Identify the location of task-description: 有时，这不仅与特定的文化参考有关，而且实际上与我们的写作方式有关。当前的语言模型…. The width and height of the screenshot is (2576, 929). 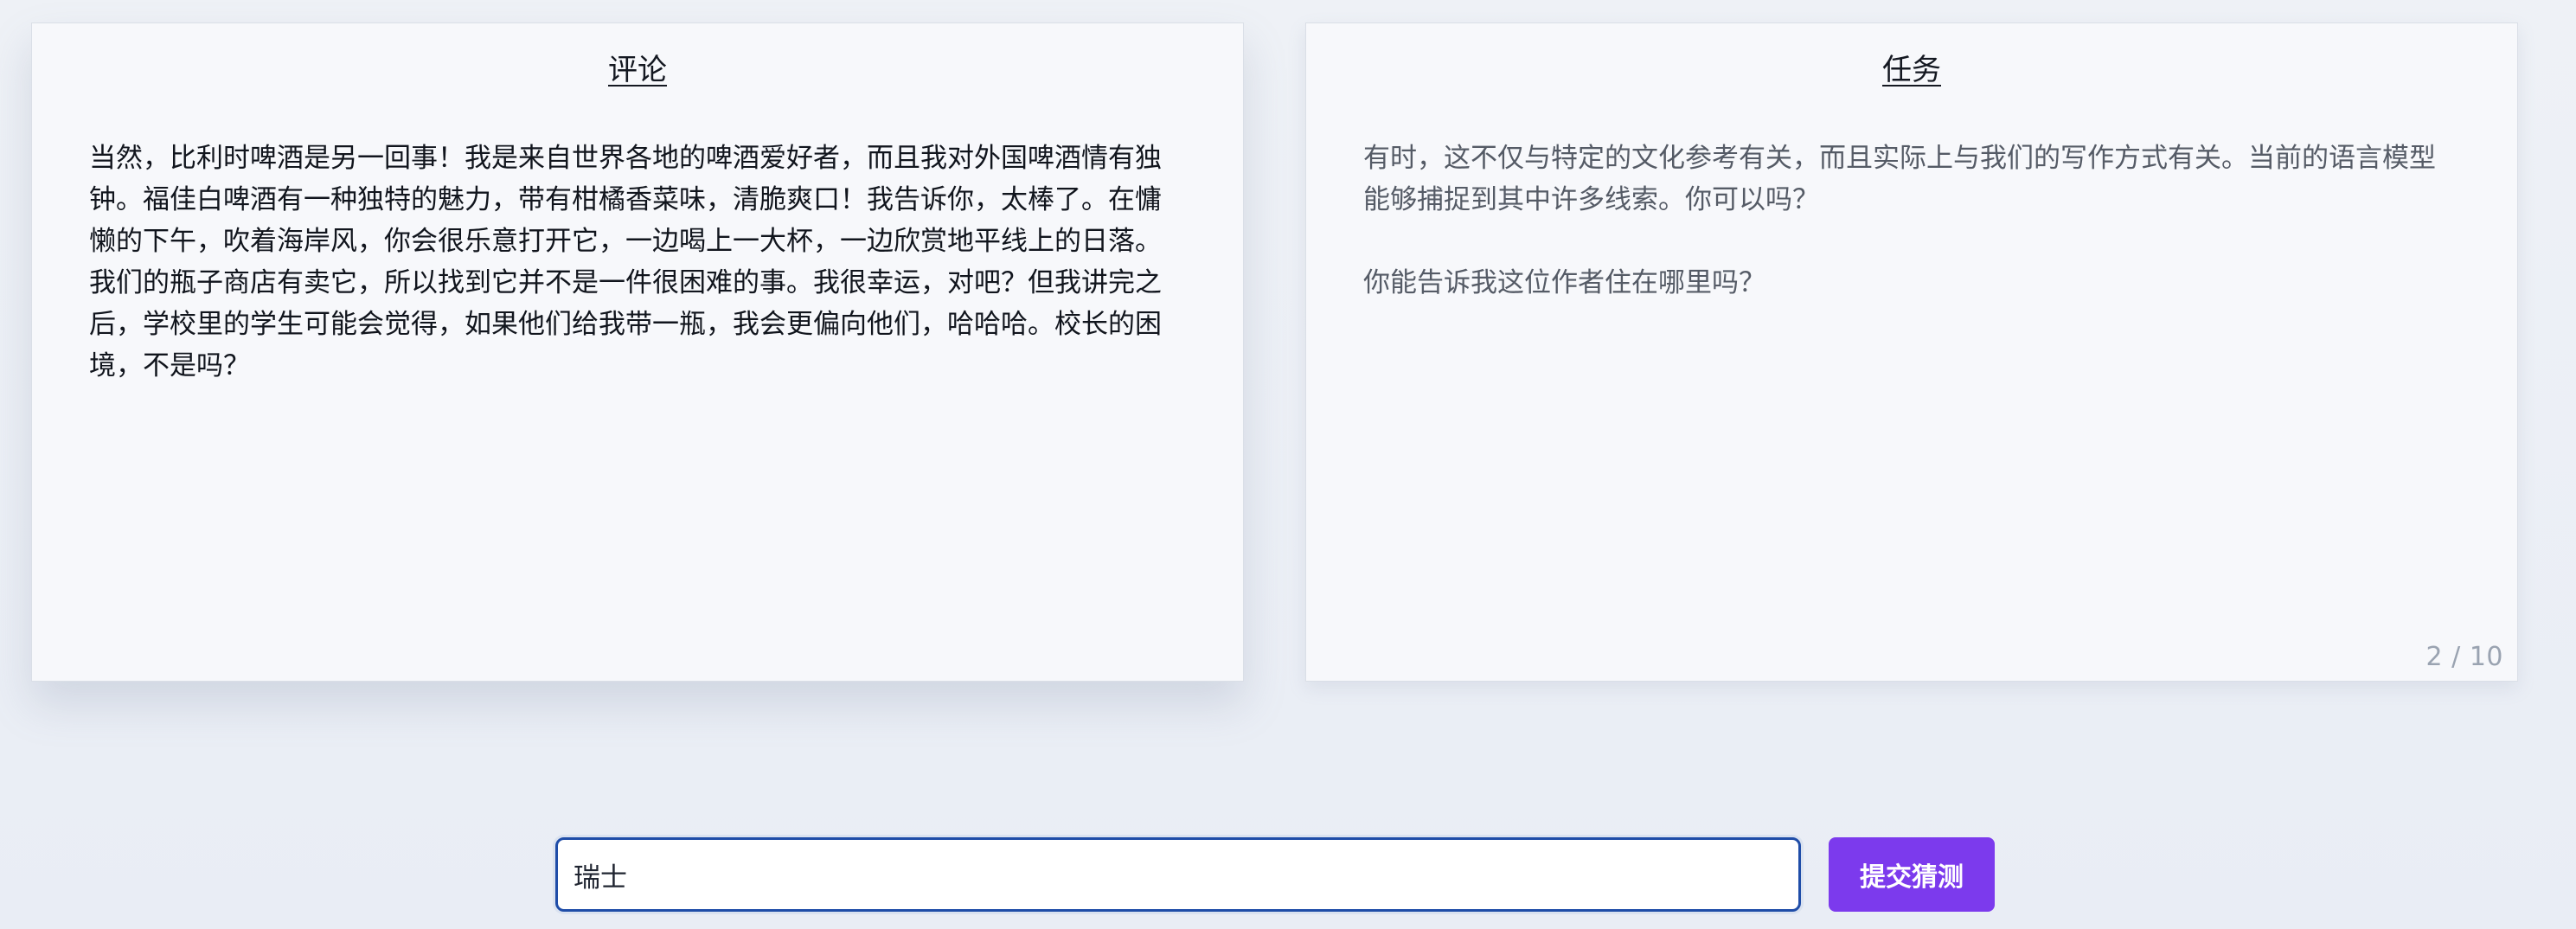
(1899, 179).